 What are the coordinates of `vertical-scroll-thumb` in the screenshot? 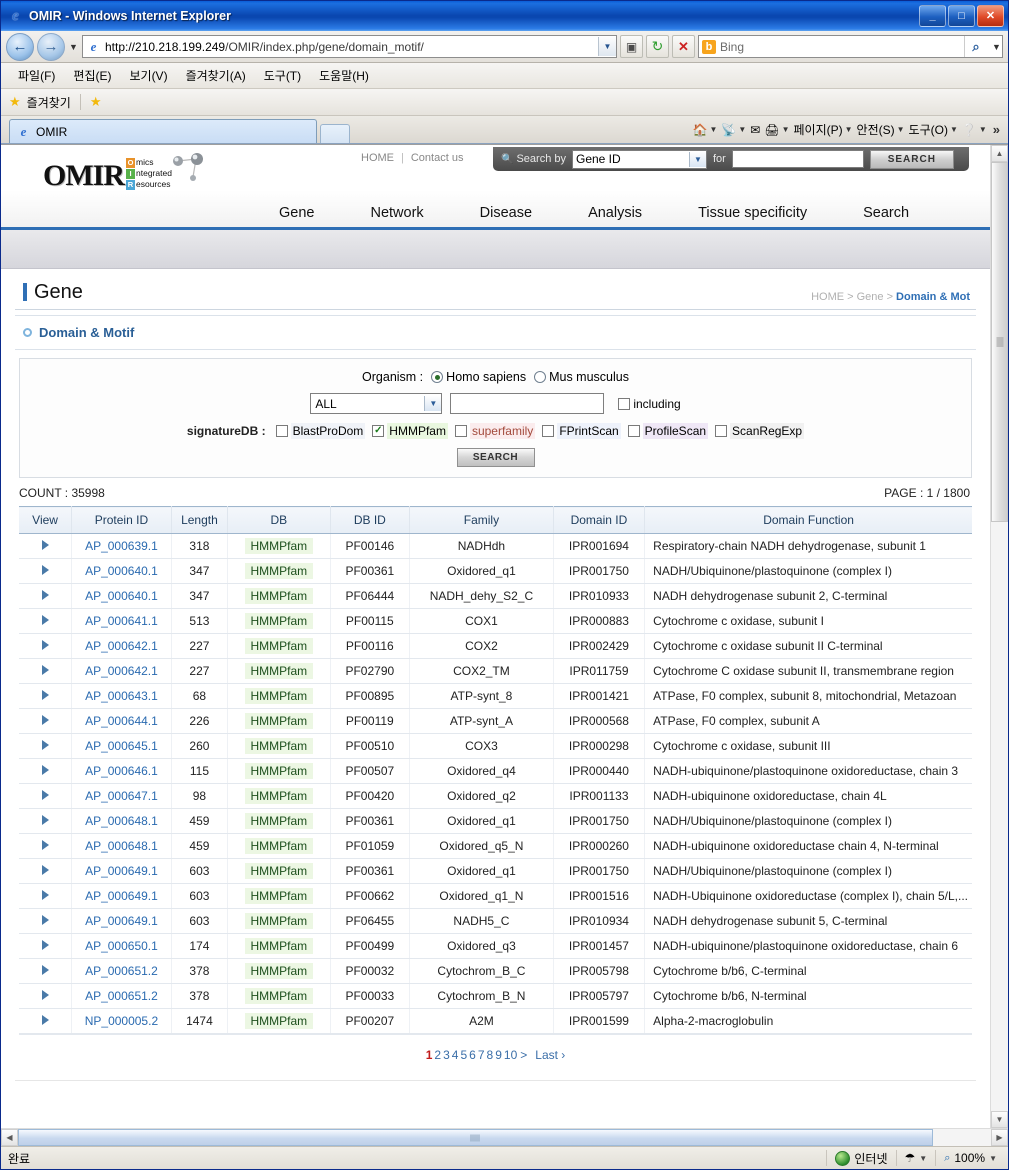 It's located at (999, 342).